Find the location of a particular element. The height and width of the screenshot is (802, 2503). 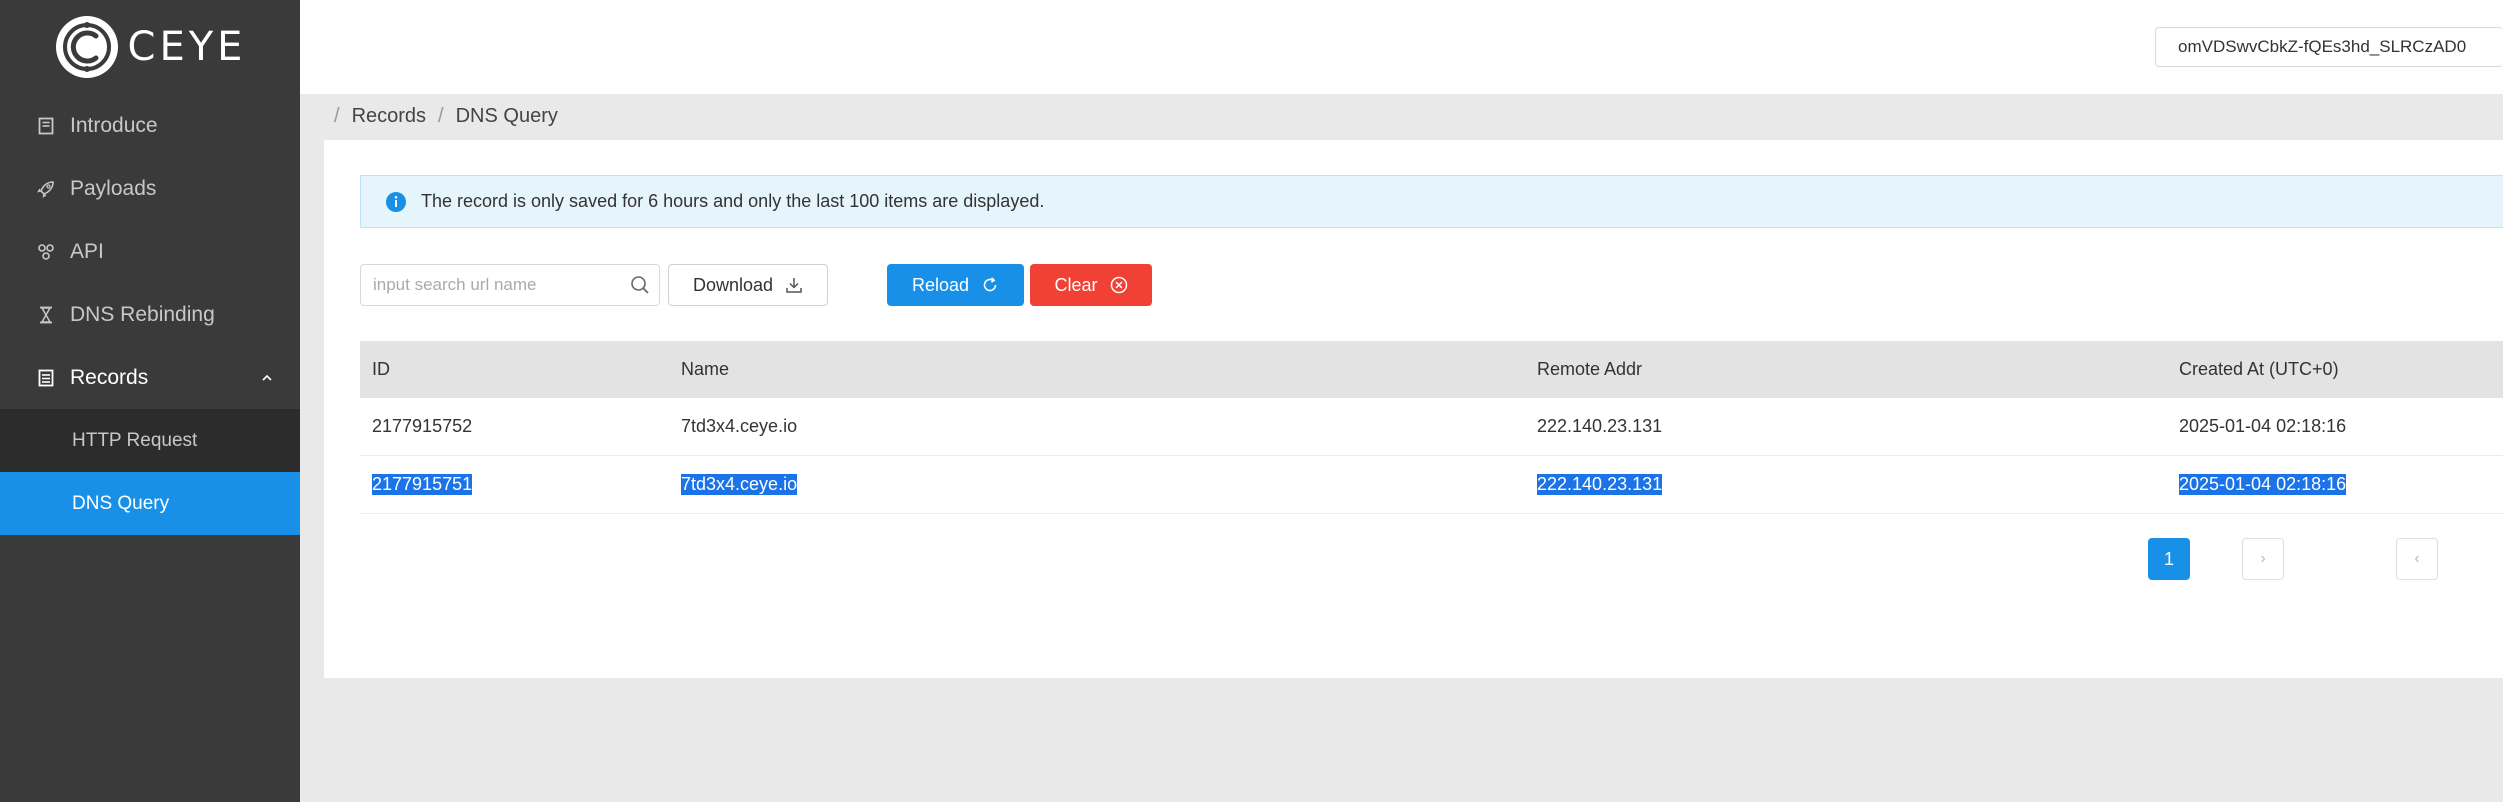

sidebar-subitem-http-request: HTTP Request is located at coordinates (150, 440).